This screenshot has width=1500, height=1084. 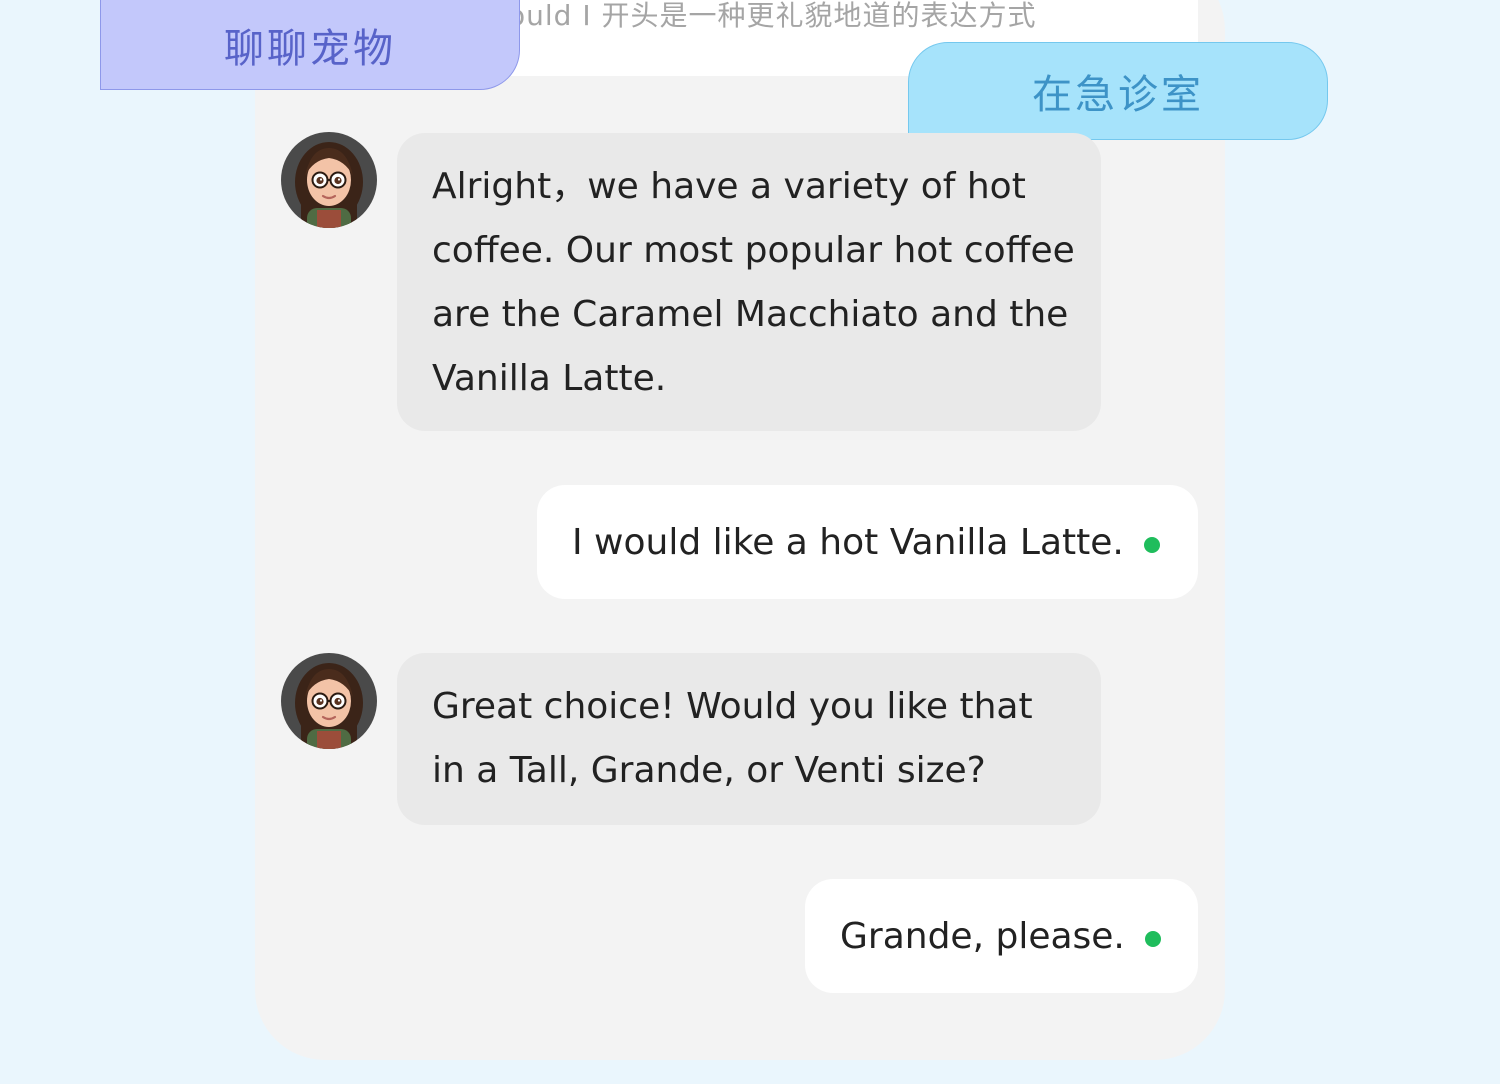 What do you see at coordinates (848, 542) in the screenshot?
I see `user-message-text: I would like a hot Vanilla Latte.` at bounding box center [848, 542].